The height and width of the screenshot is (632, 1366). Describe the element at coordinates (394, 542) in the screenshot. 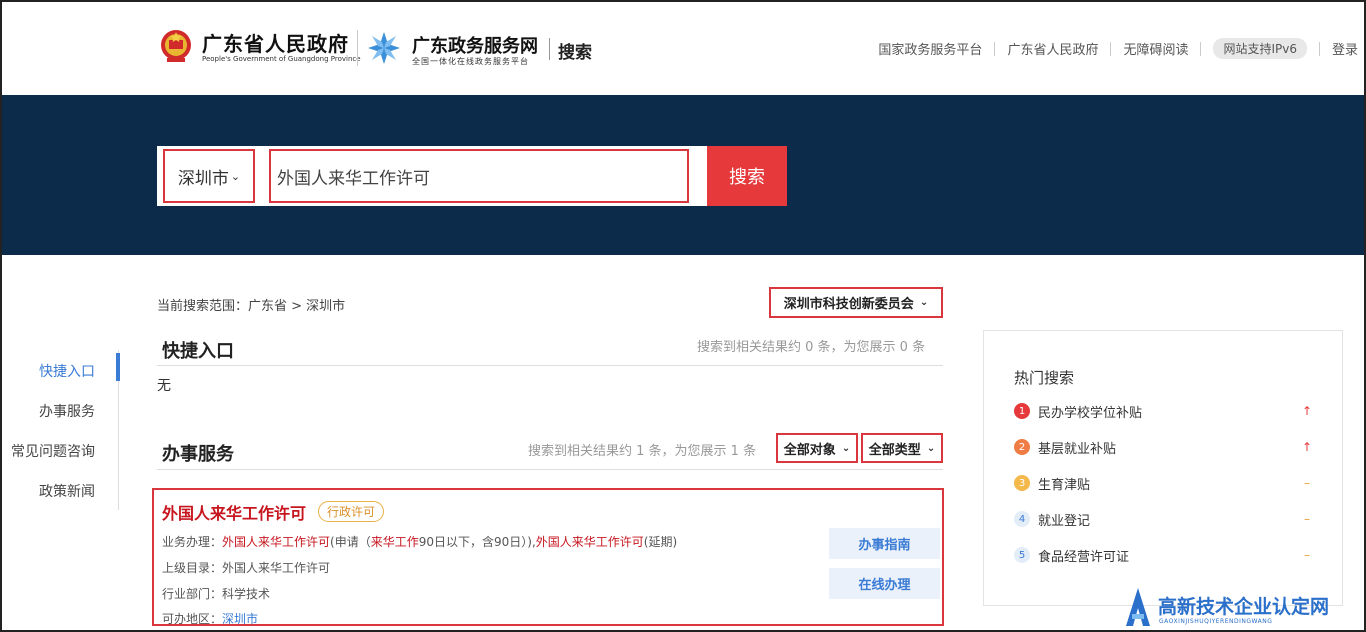

I see `business-highlight: 来华工作` at that location.